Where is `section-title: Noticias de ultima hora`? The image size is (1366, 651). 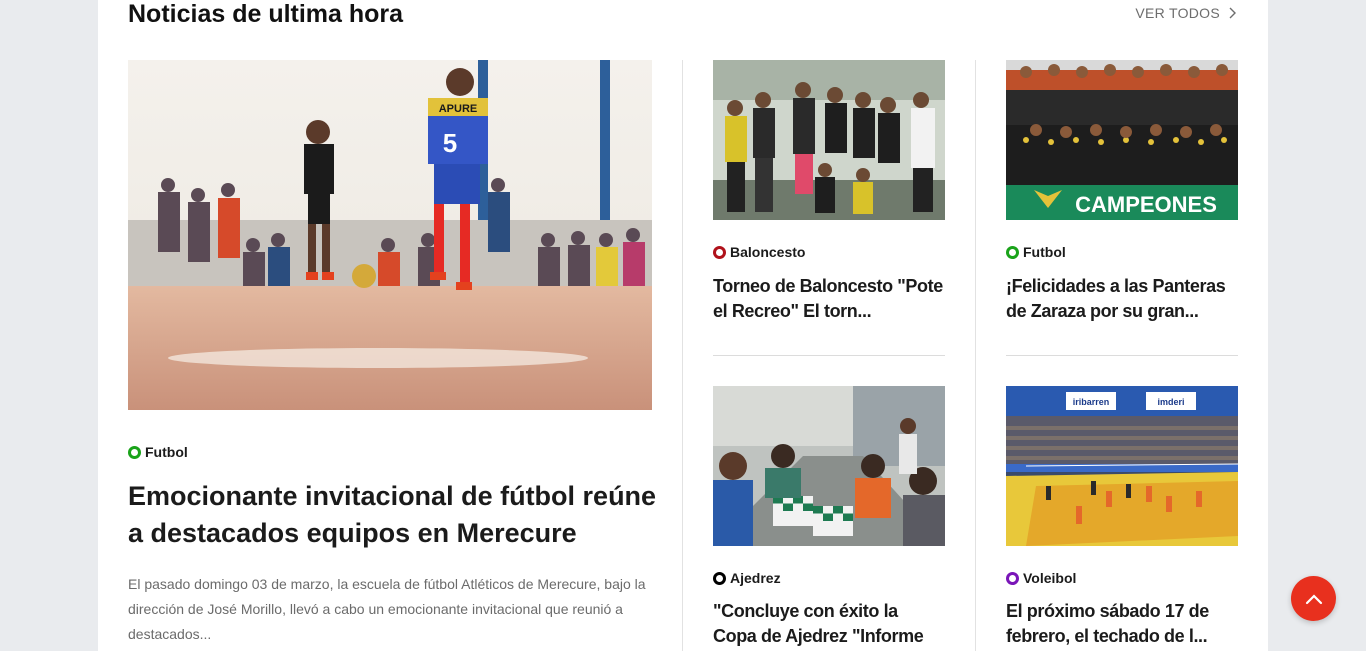 section-title: Noticias de ultima hora is located at coordinates (266, 14).